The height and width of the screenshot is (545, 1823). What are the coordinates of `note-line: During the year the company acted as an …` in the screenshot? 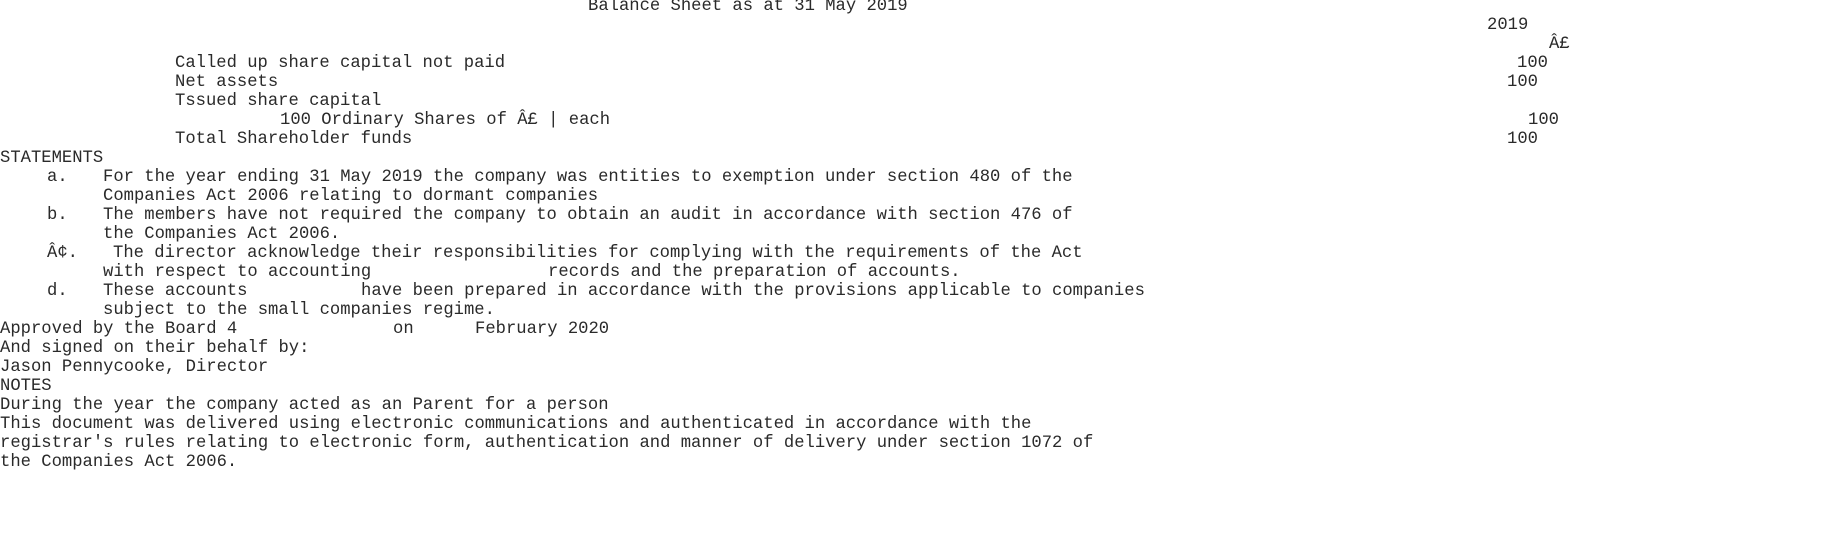 It's located at (304, 405).